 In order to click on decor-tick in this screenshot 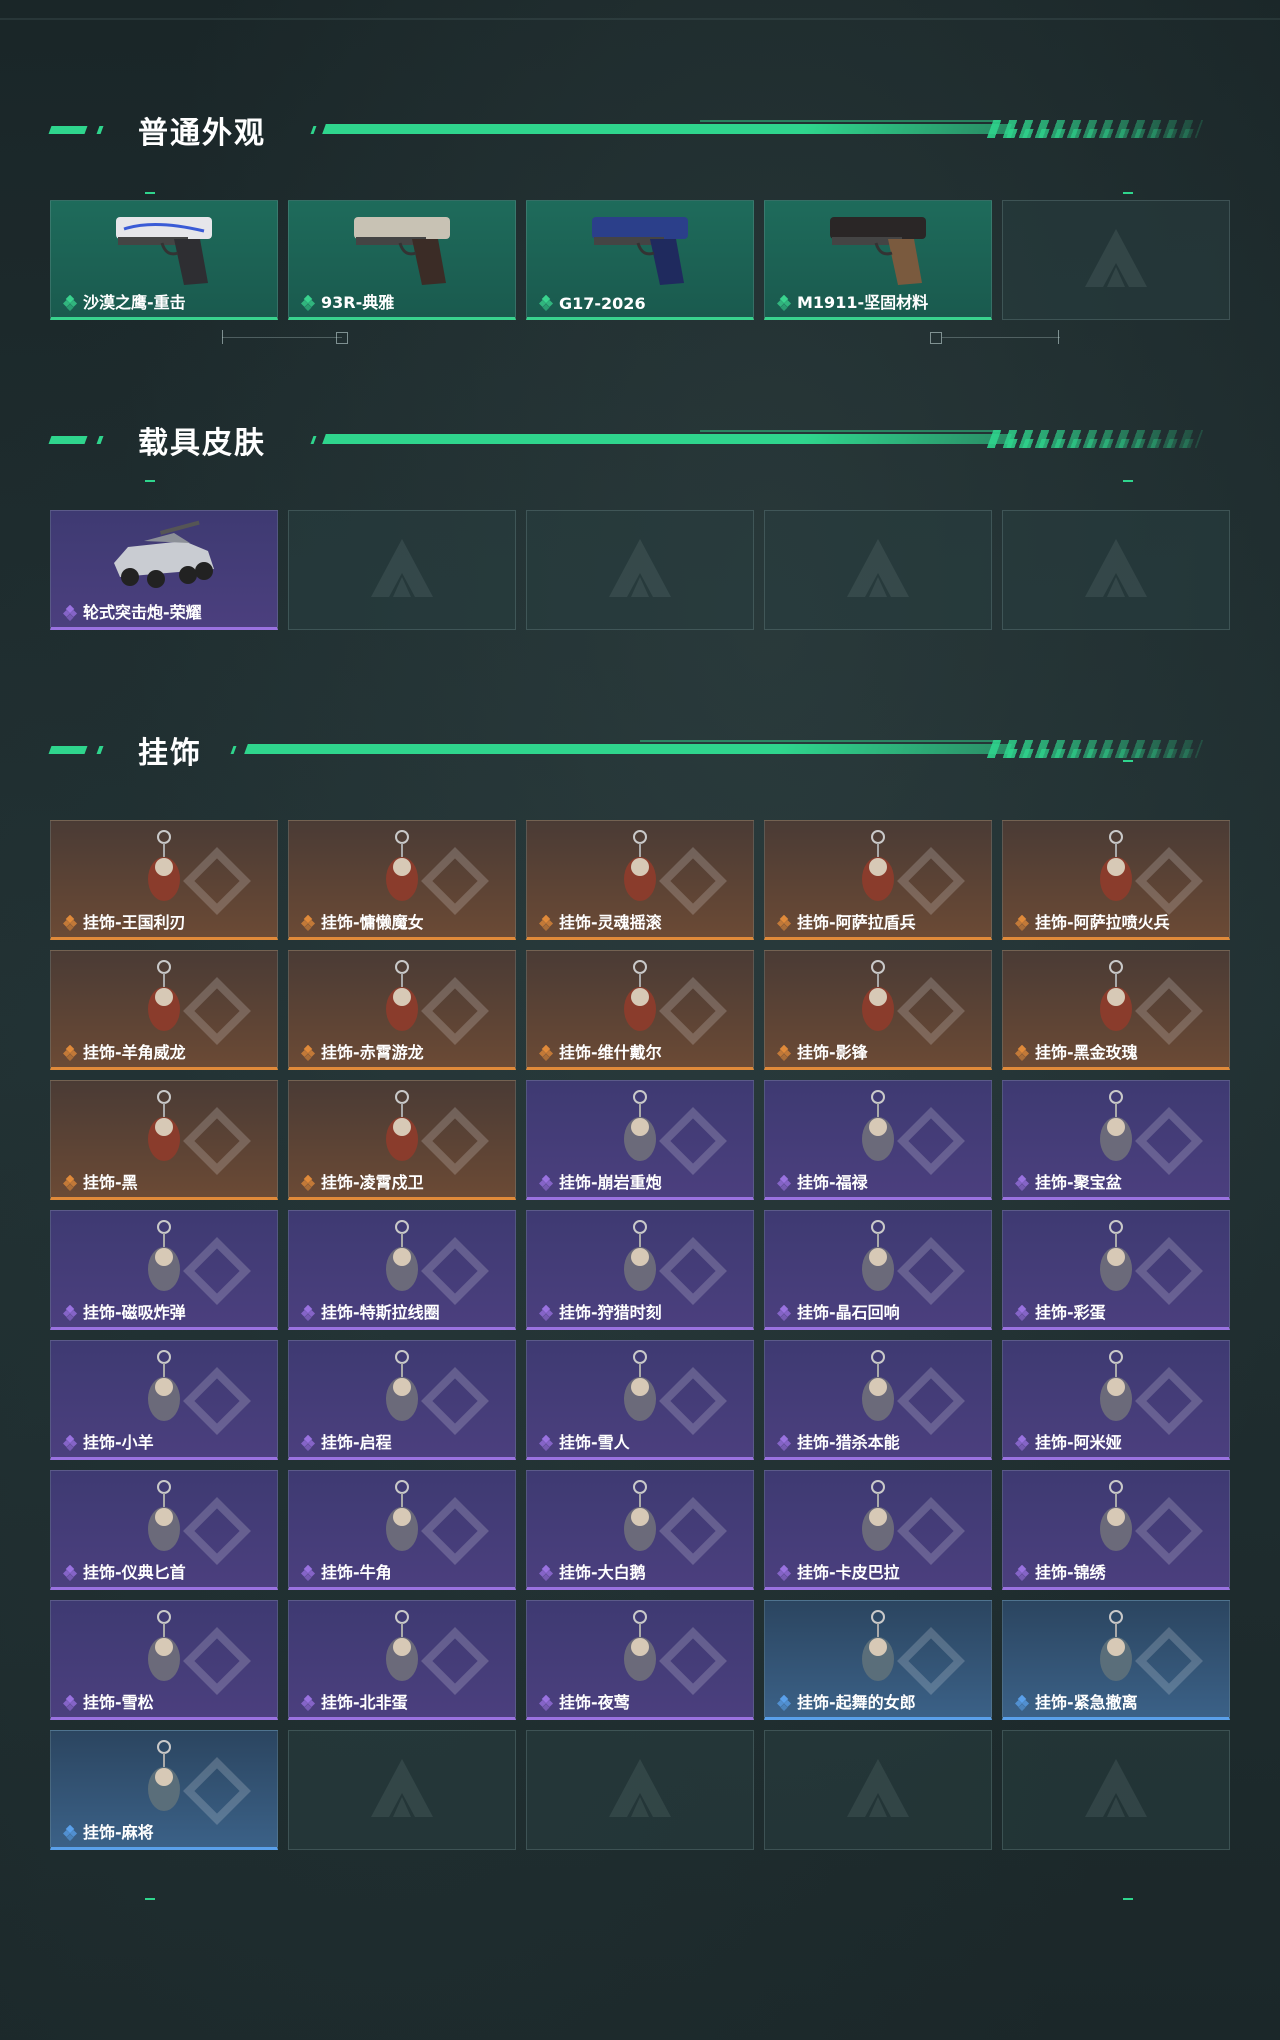, I will do `click(1058, 337)`.